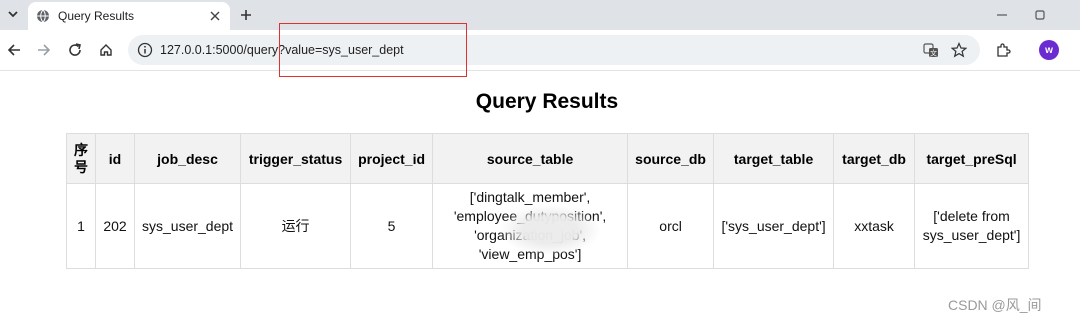 The image size is (1080, 323). I want to click on header-target-presql: target_preSql, so click(972, 158).